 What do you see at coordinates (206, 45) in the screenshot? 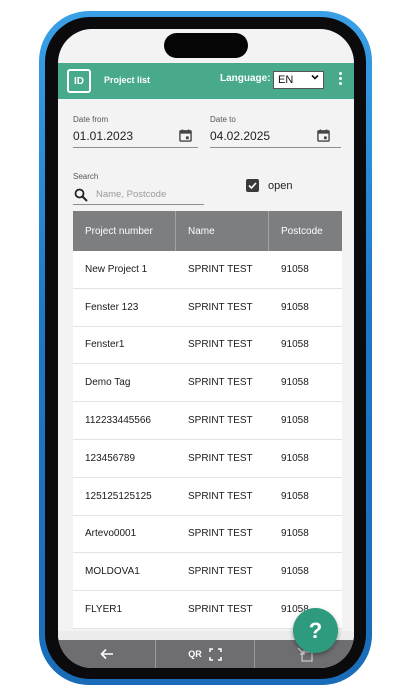
I see `camera-notch` at bounding box center [206, 45].